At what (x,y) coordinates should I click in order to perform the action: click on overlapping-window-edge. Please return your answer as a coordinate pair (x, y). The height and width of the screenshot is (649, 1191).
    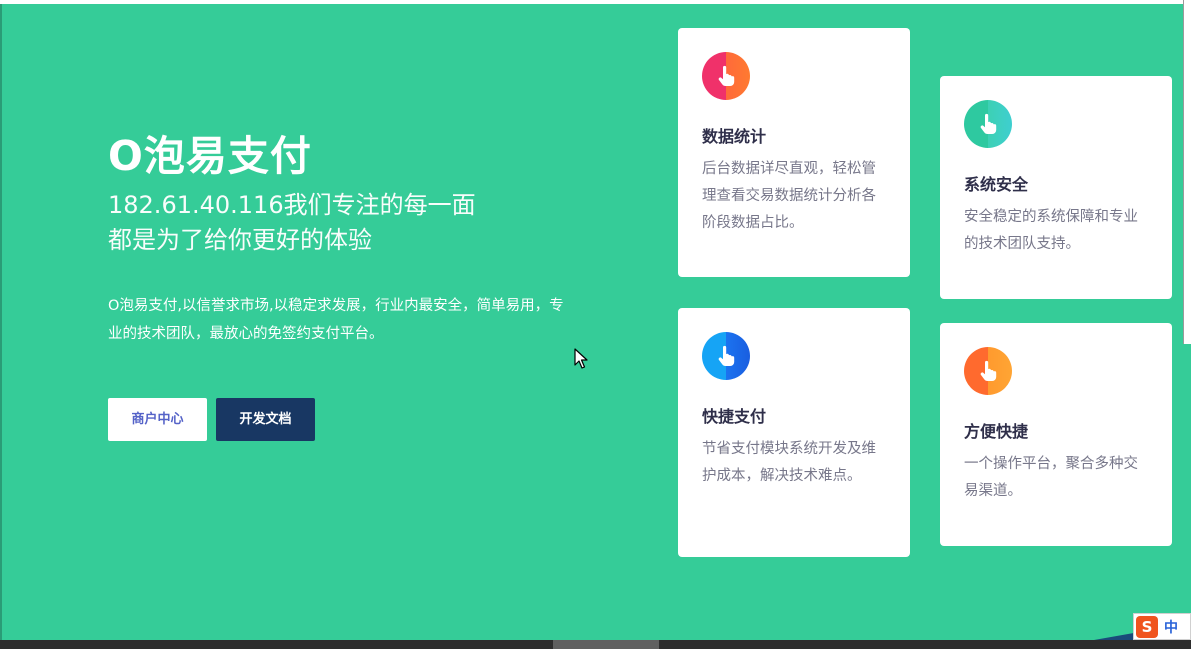
    Looking at the image, I should click on (1187, 172).